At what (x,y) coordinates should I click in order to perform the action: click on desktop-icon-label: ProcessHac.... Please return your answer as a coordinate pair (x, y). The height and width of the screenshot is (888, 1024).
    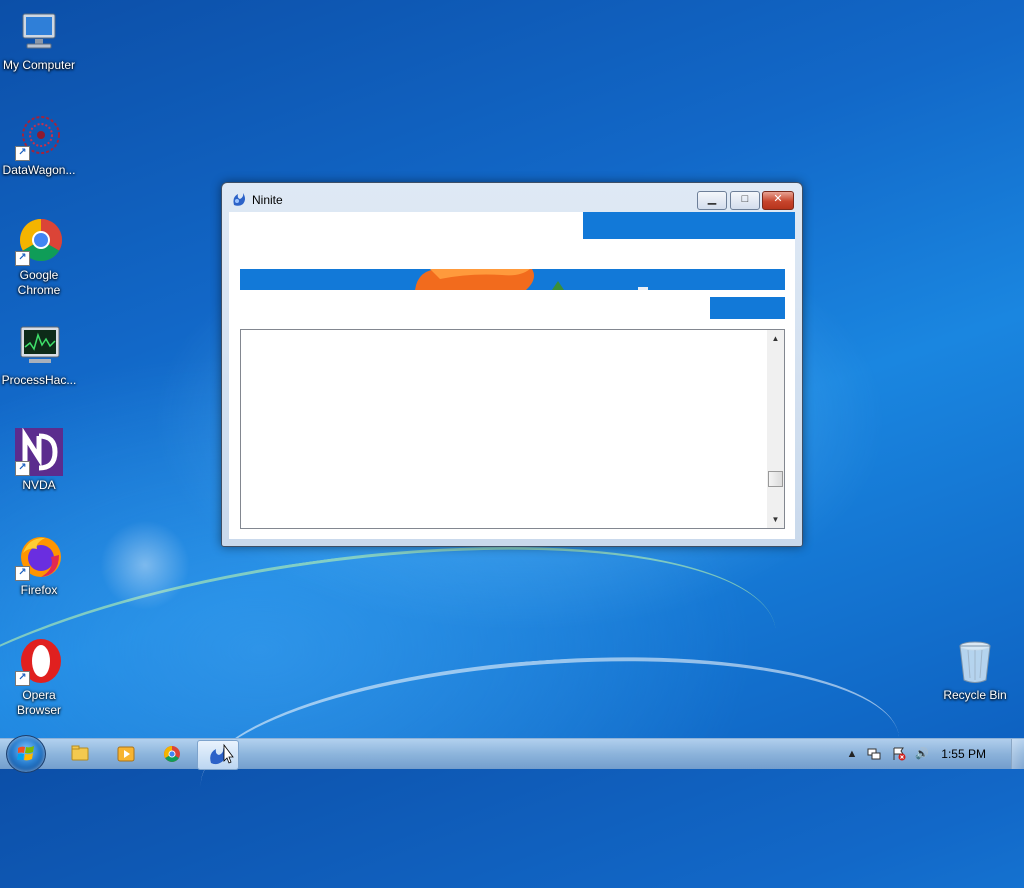
    Looking at the image, I should click on (39, 380).